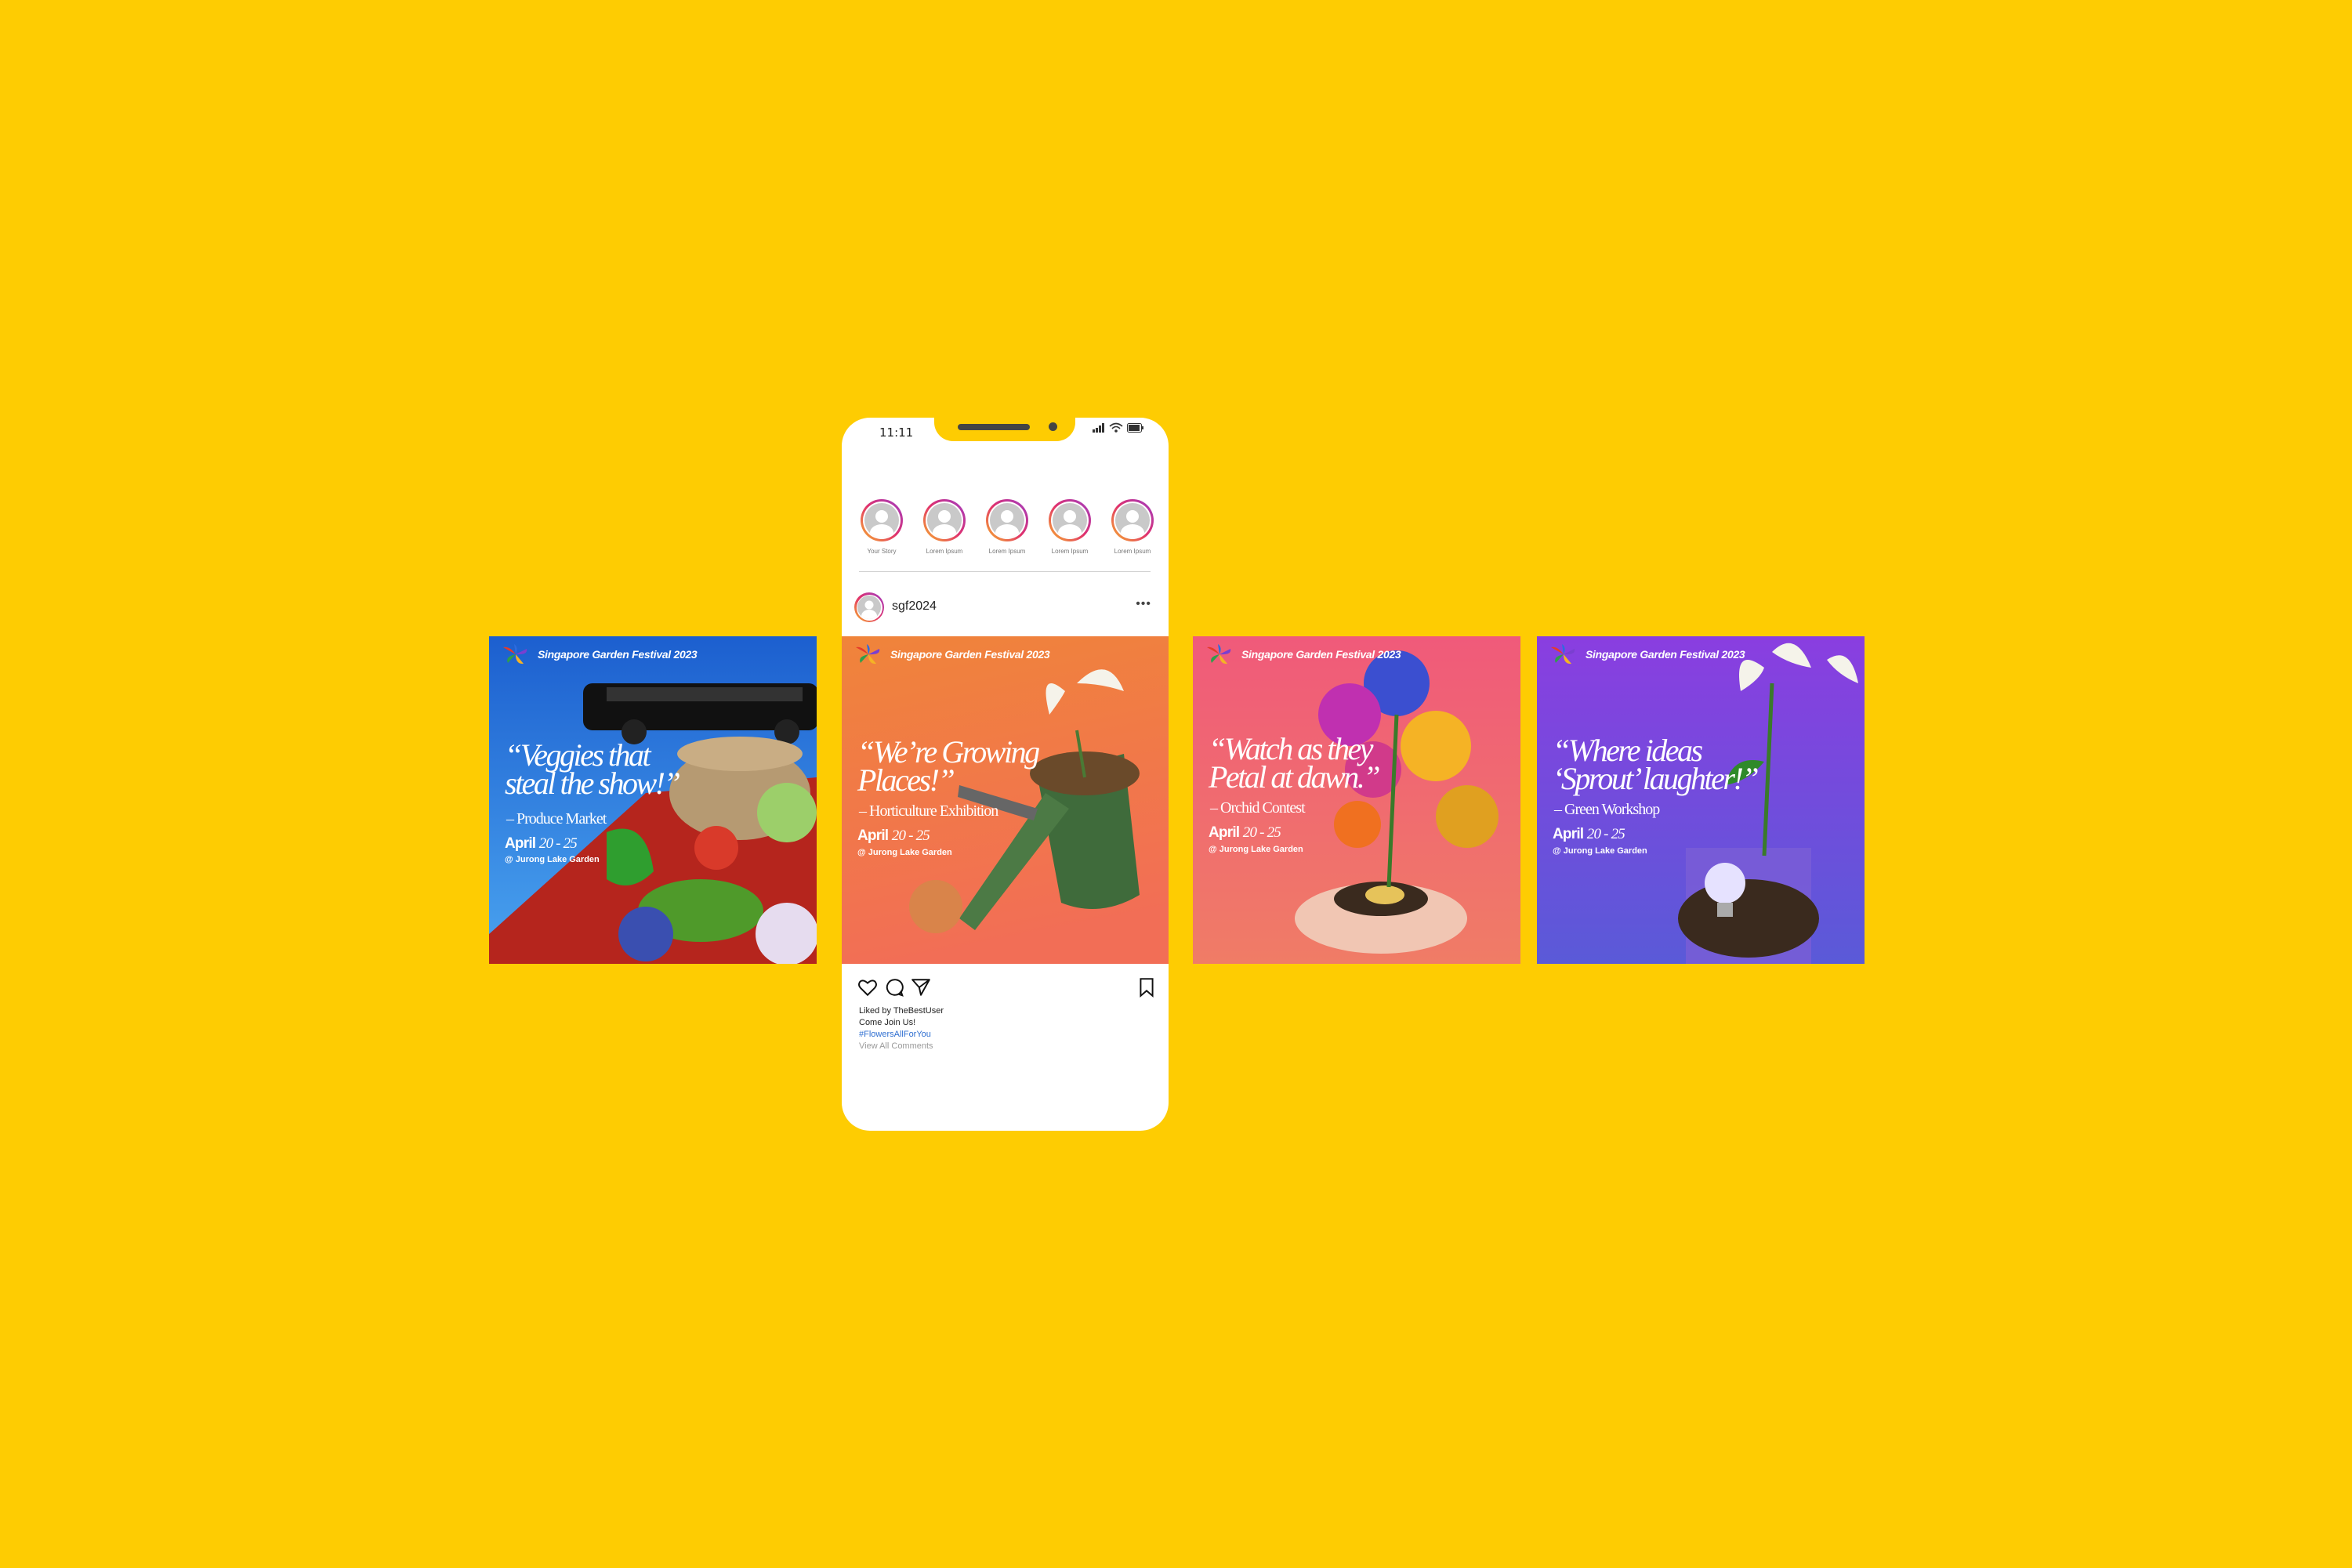  I want to click on wifi-icon, so click(1116, 428).